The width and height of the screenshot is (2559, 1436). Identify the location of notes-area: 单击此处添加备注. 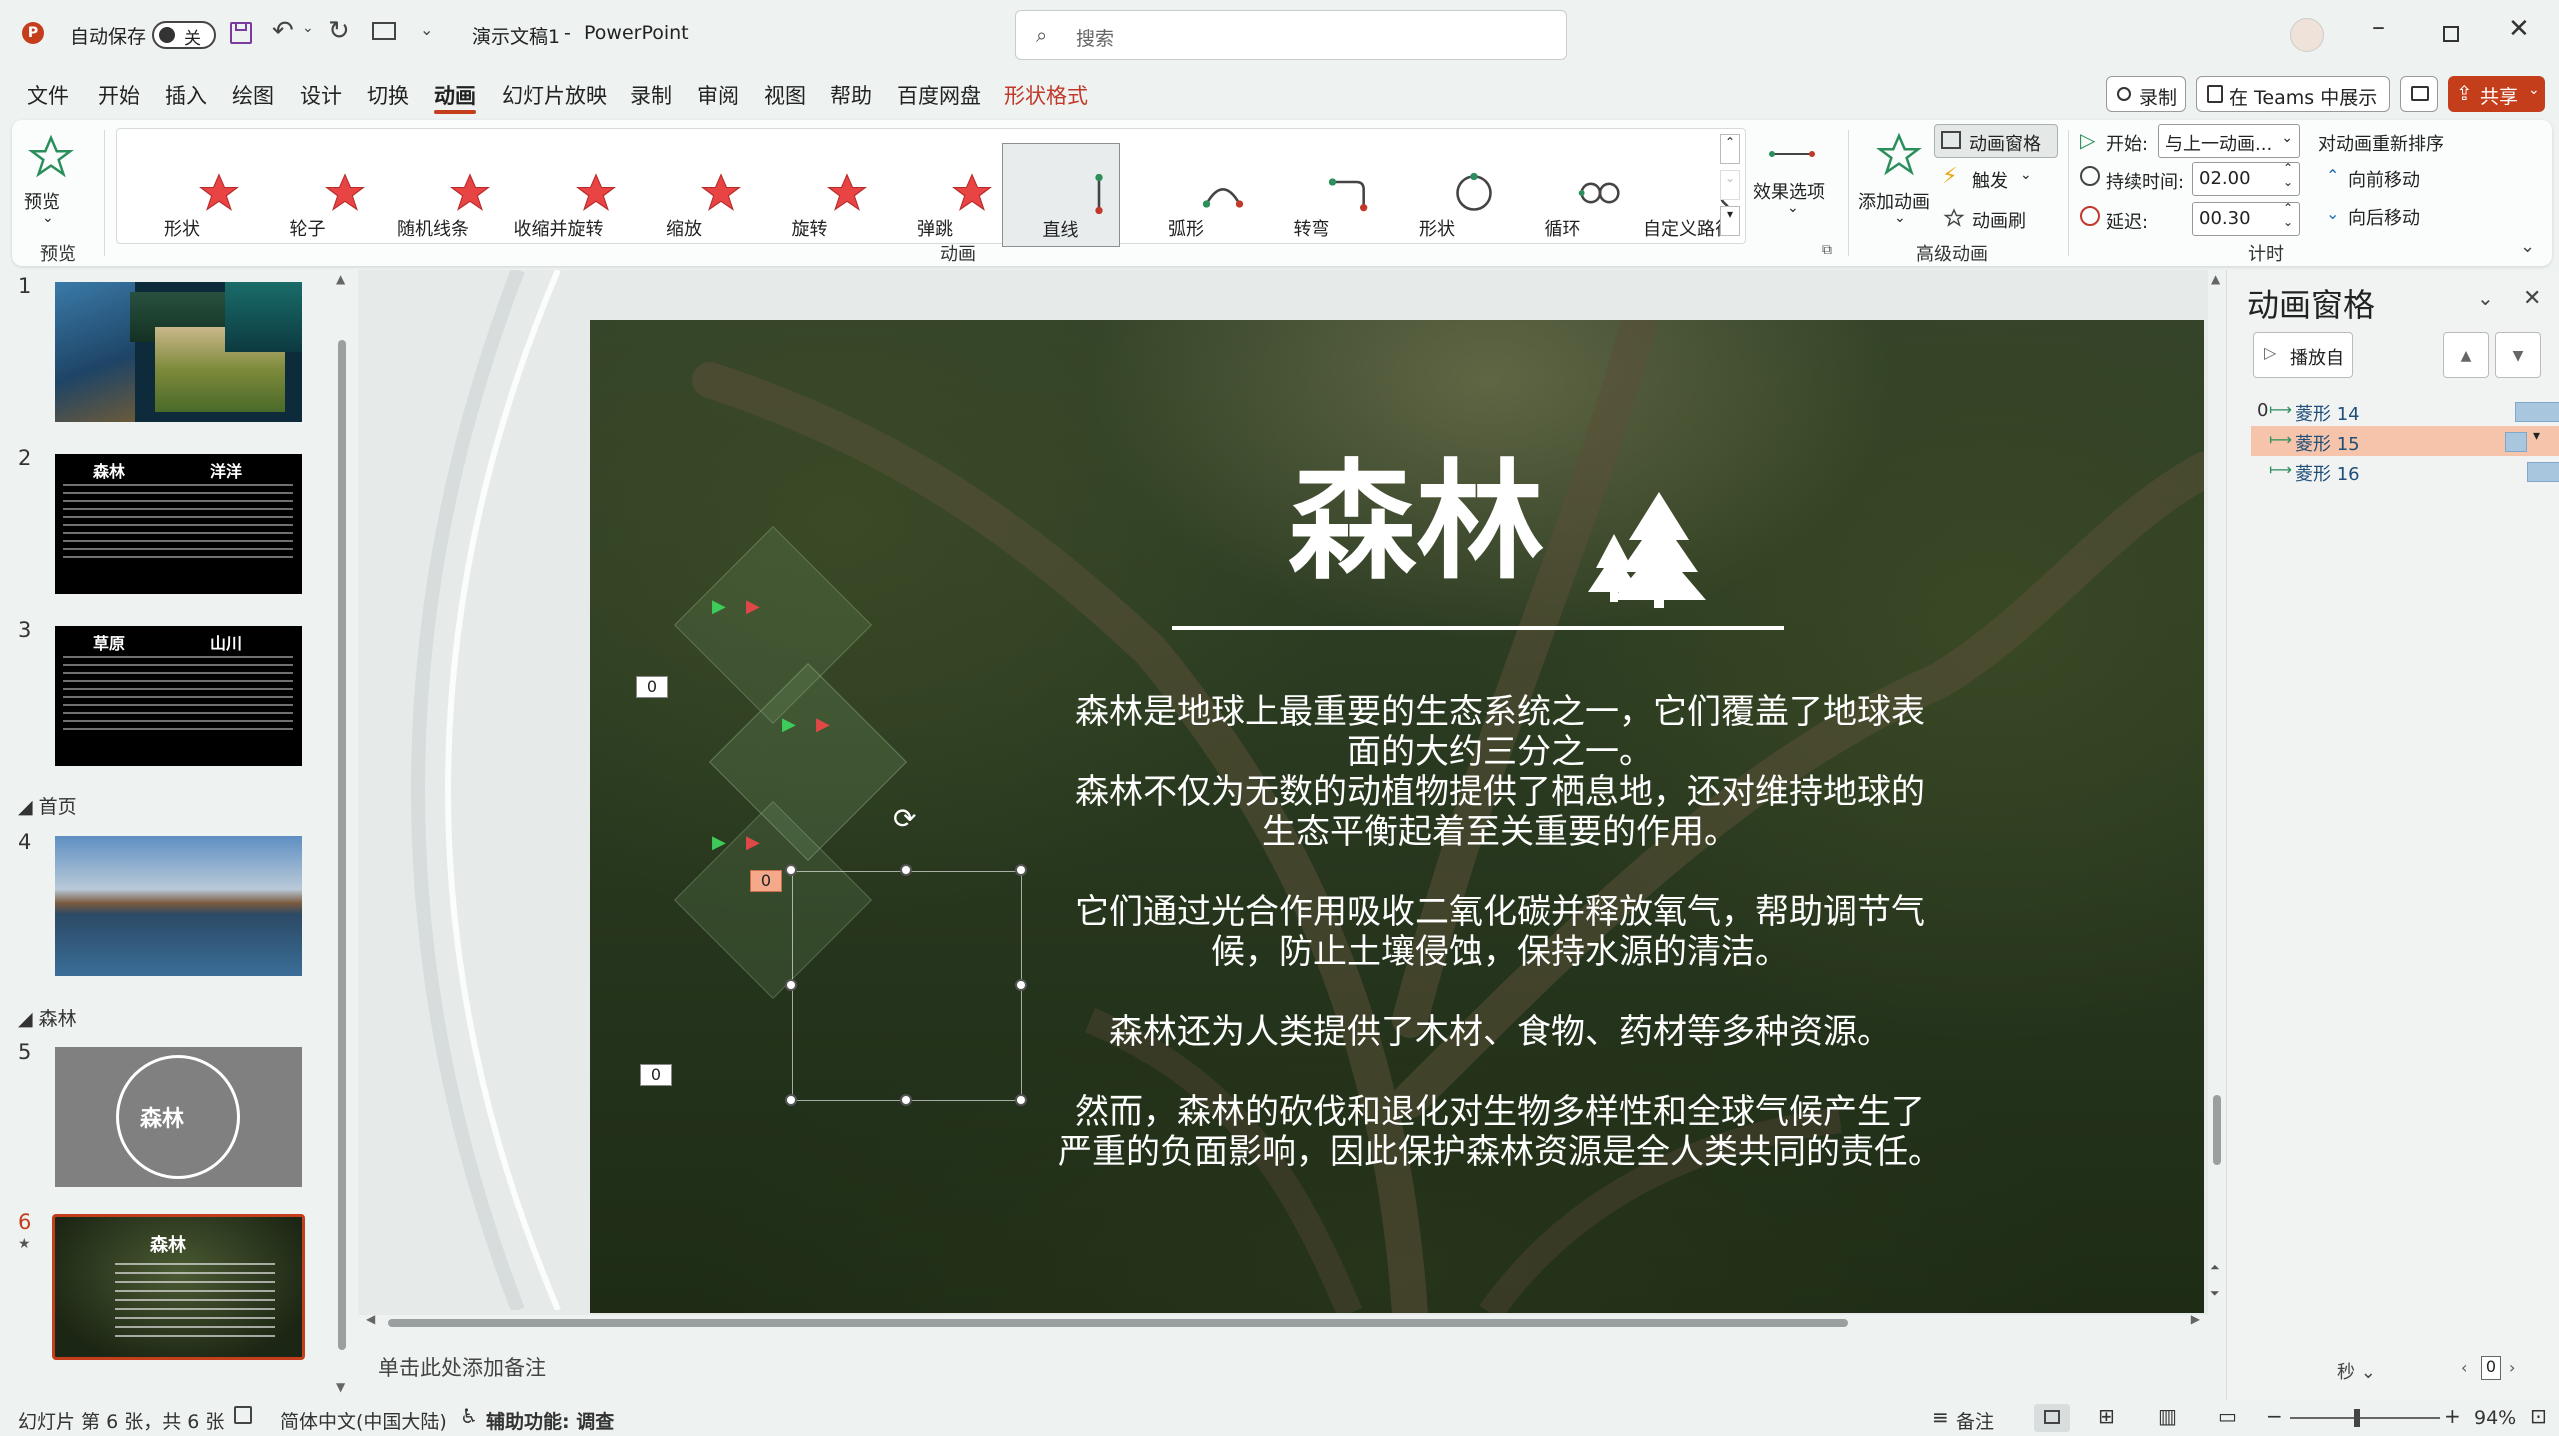
(1283, 1365).